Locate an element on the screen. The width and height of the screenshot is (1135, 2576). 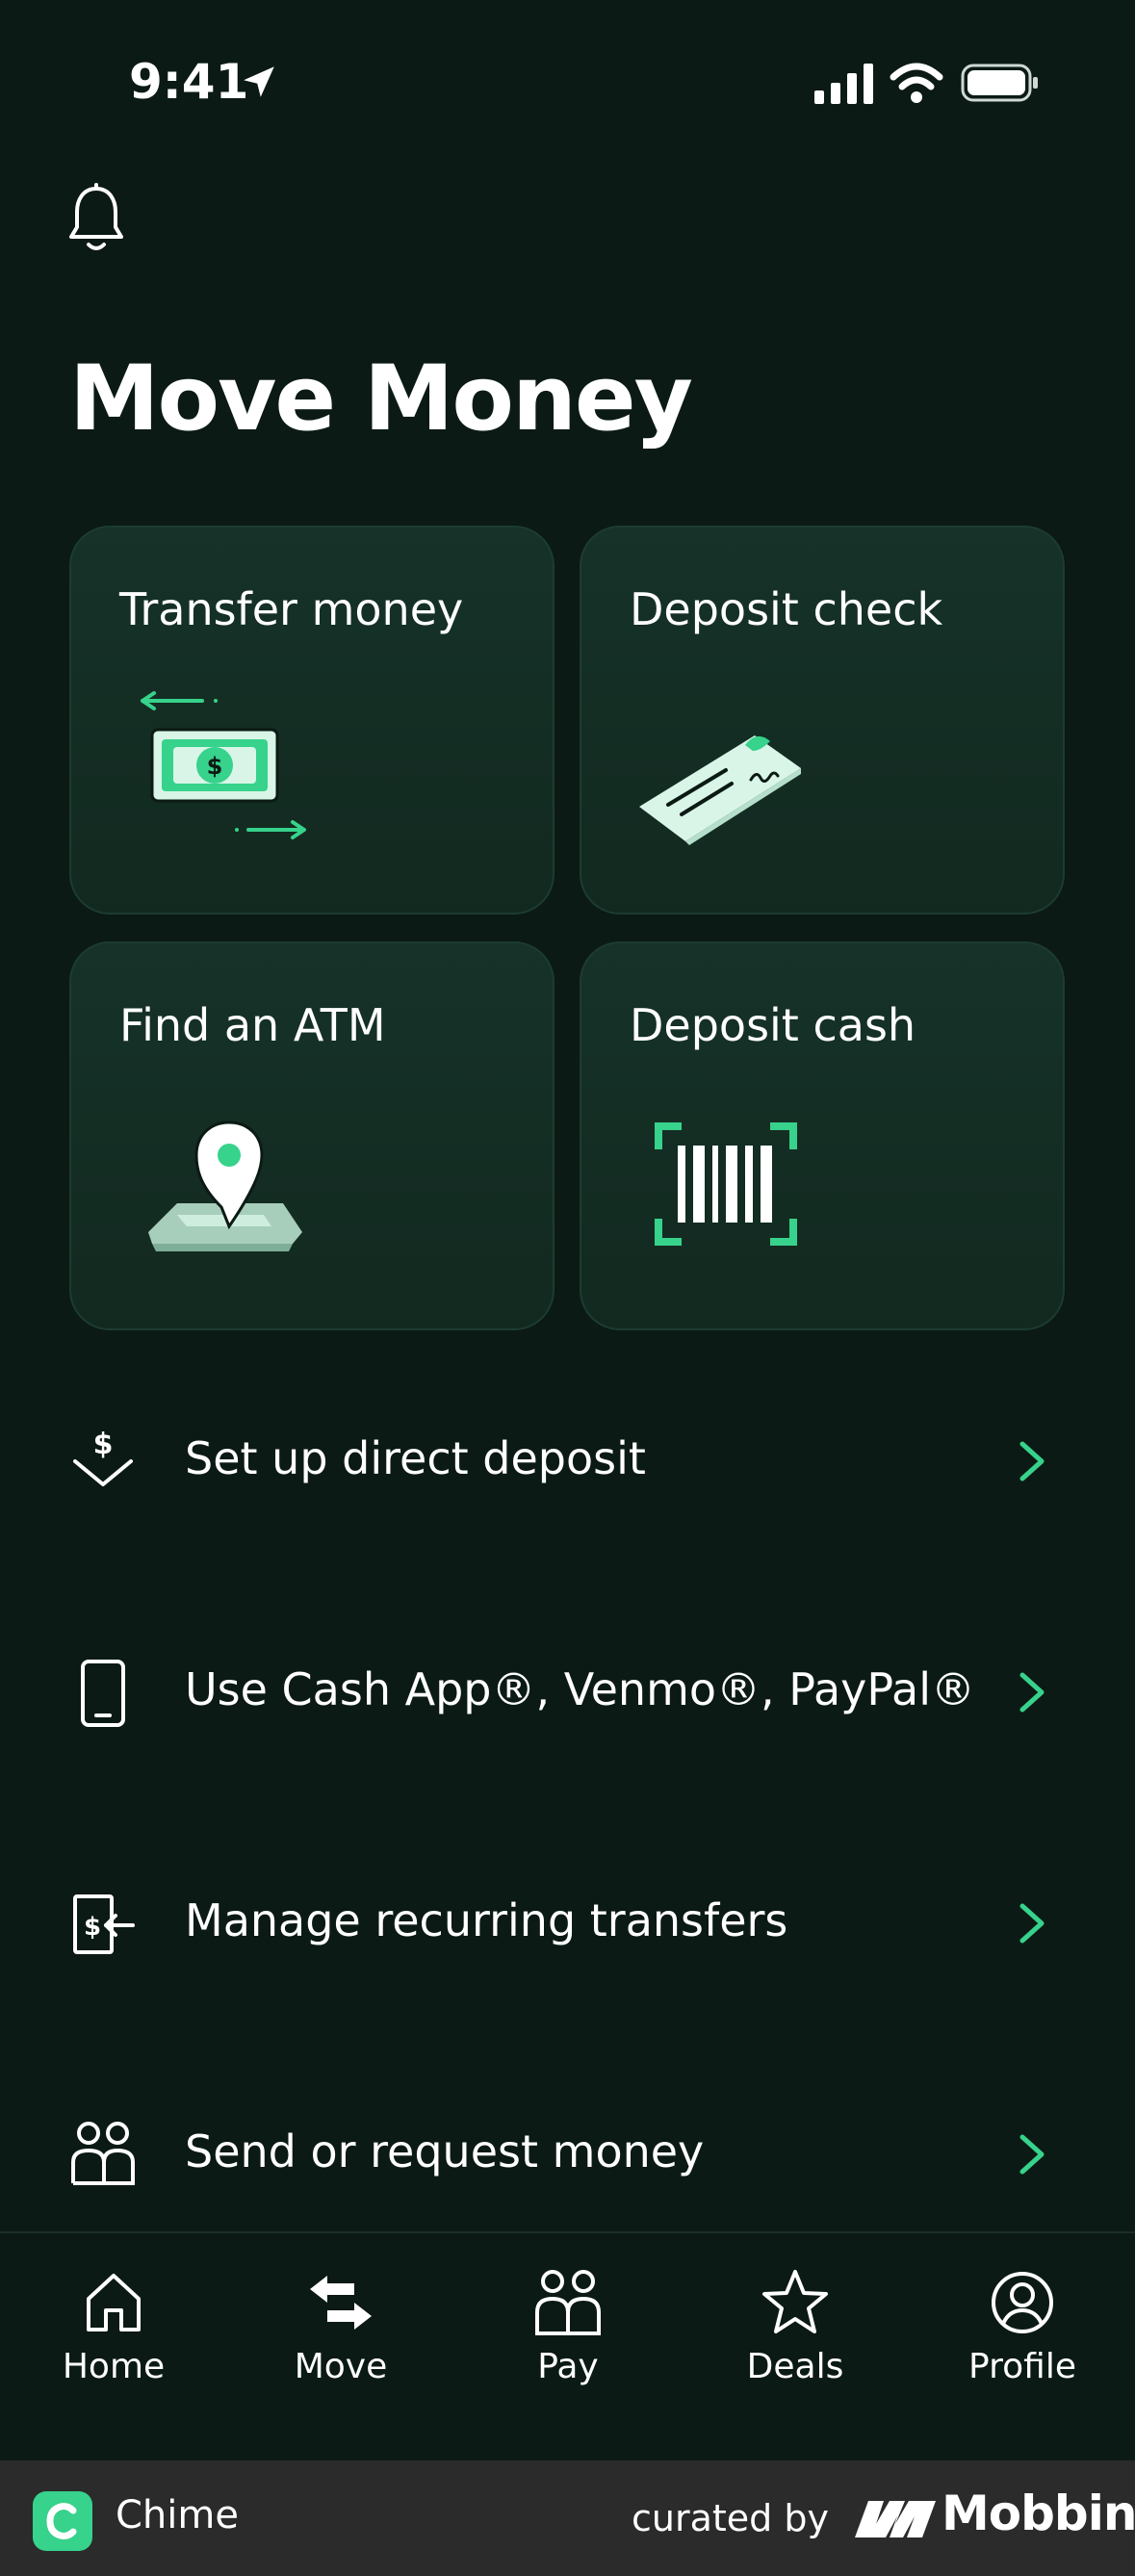
deposit-check-card: Deposit check is located at coordinates (822, 720).